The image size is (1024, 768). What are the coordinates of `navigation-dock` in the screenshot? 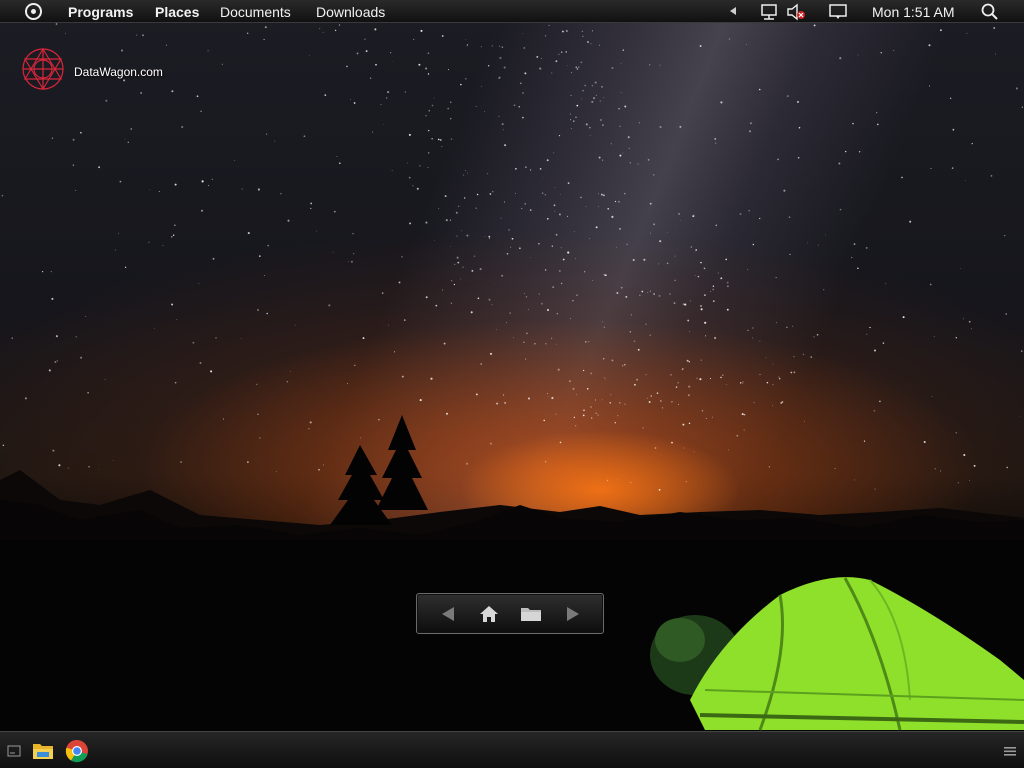 It's located at (510, 613).